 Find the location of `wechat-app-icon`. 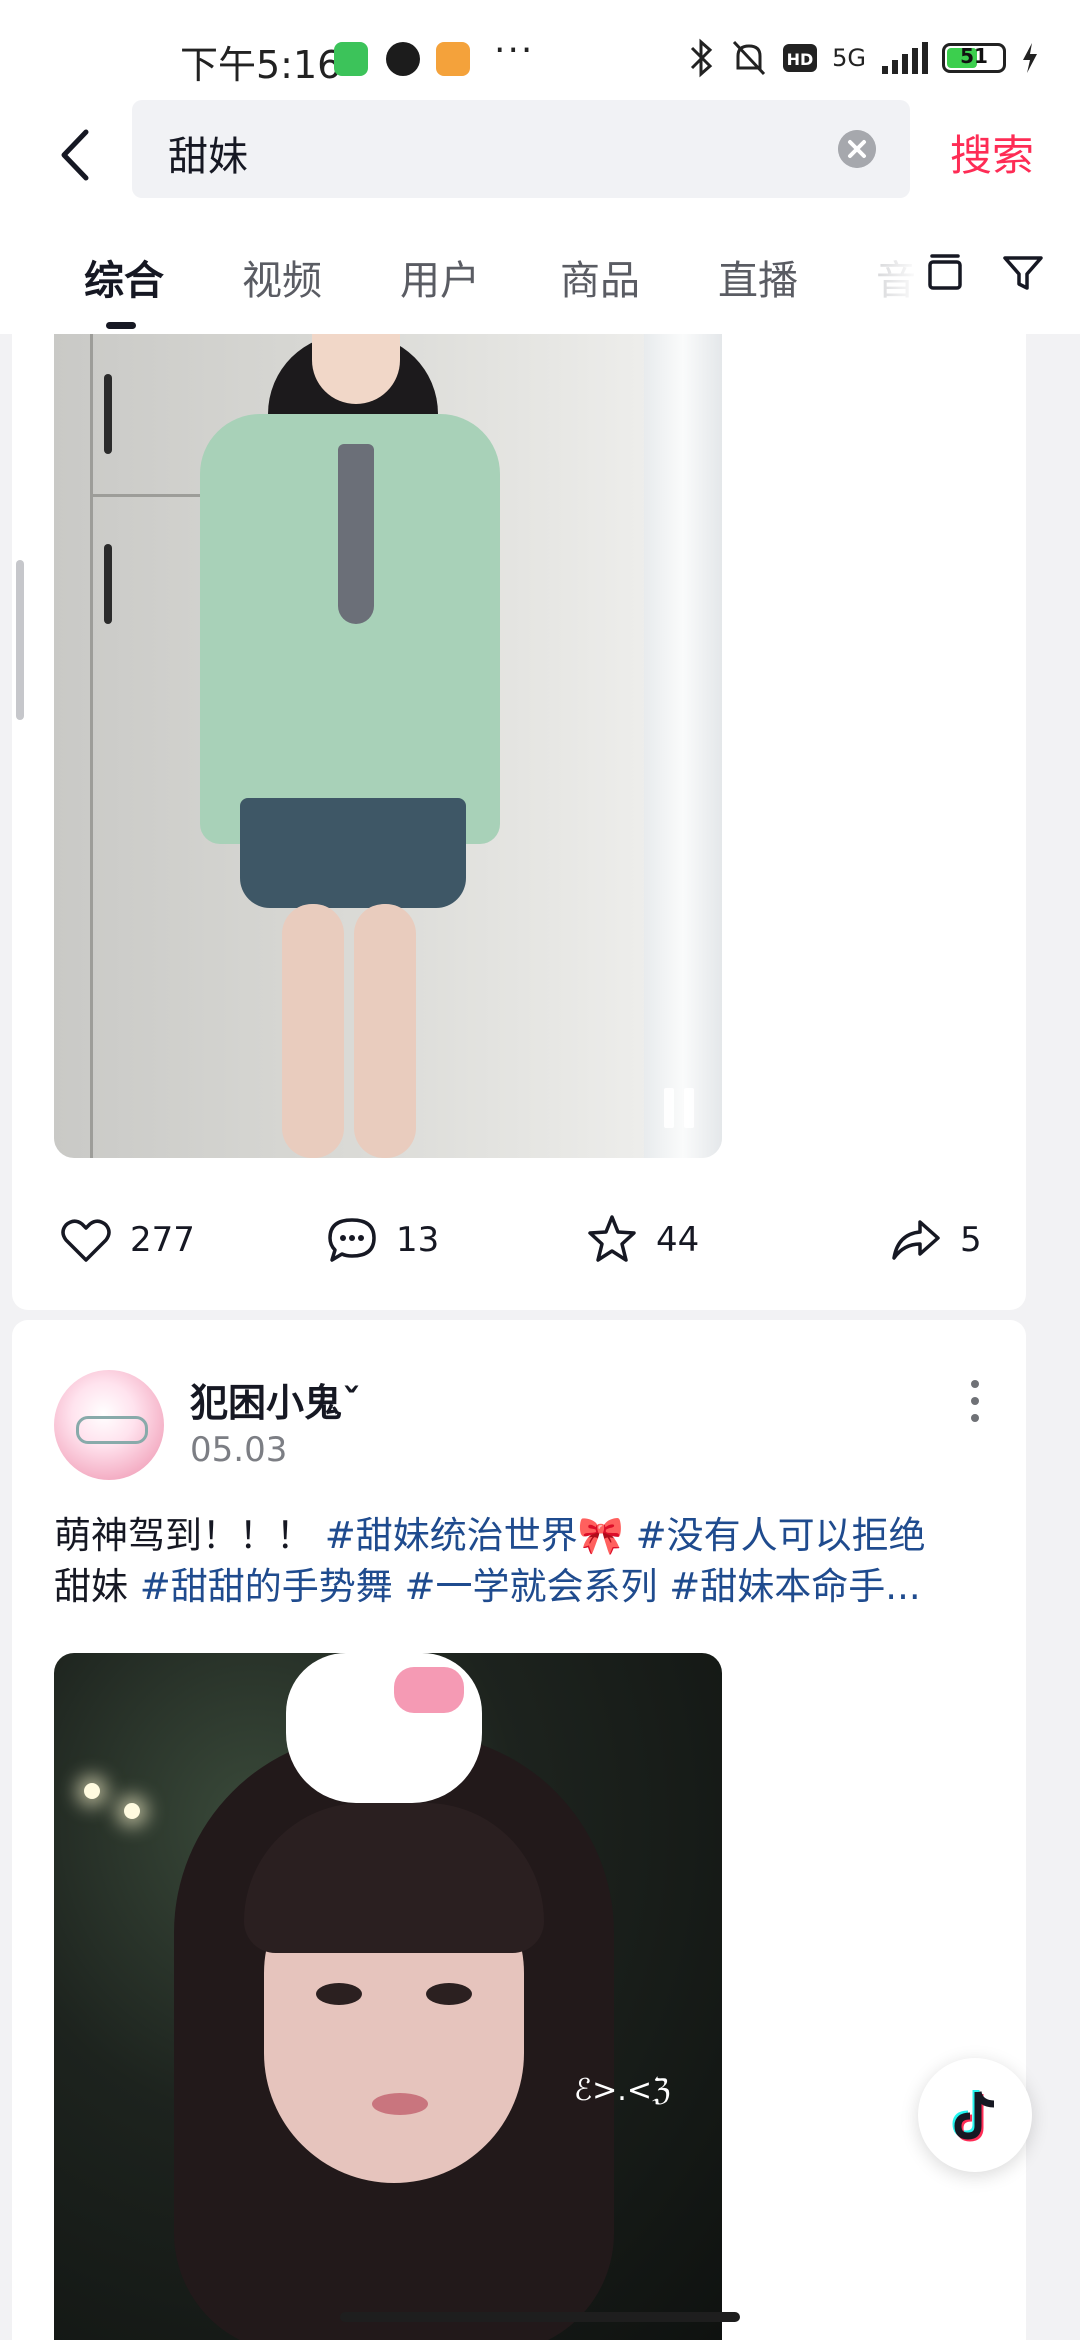

wechat-app-icon is located at coordinates (351, 59).